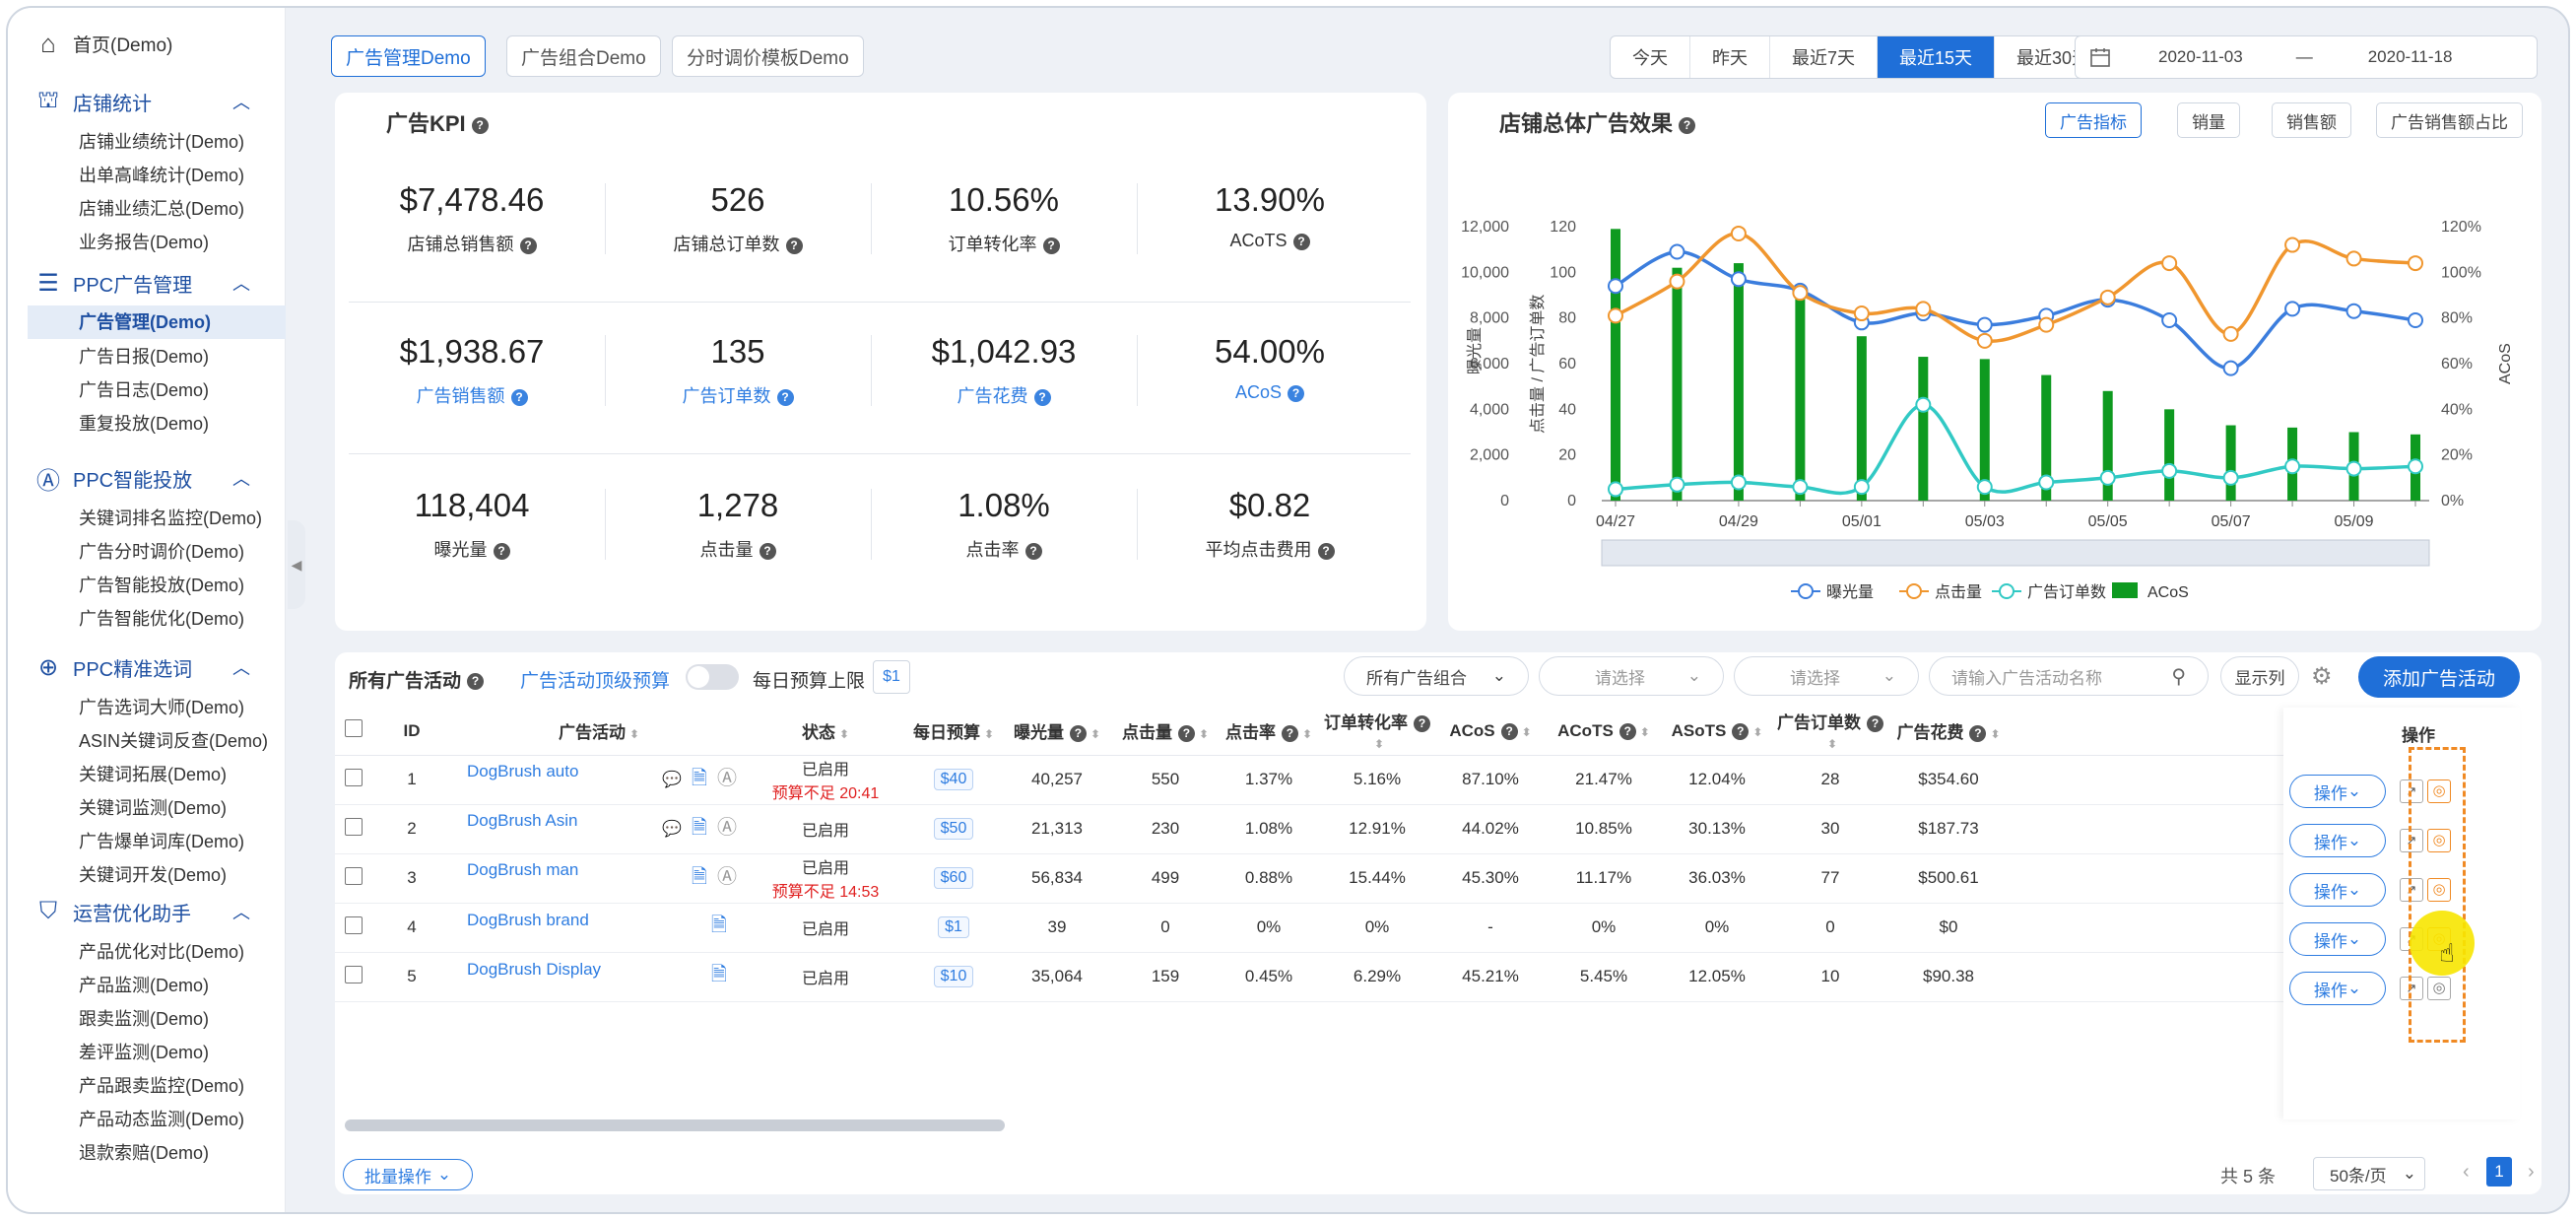 This screenshot has width=2576, height=1220. I want to click on page-size-select: 50条/页 ⌄, so click(2369, 1173).